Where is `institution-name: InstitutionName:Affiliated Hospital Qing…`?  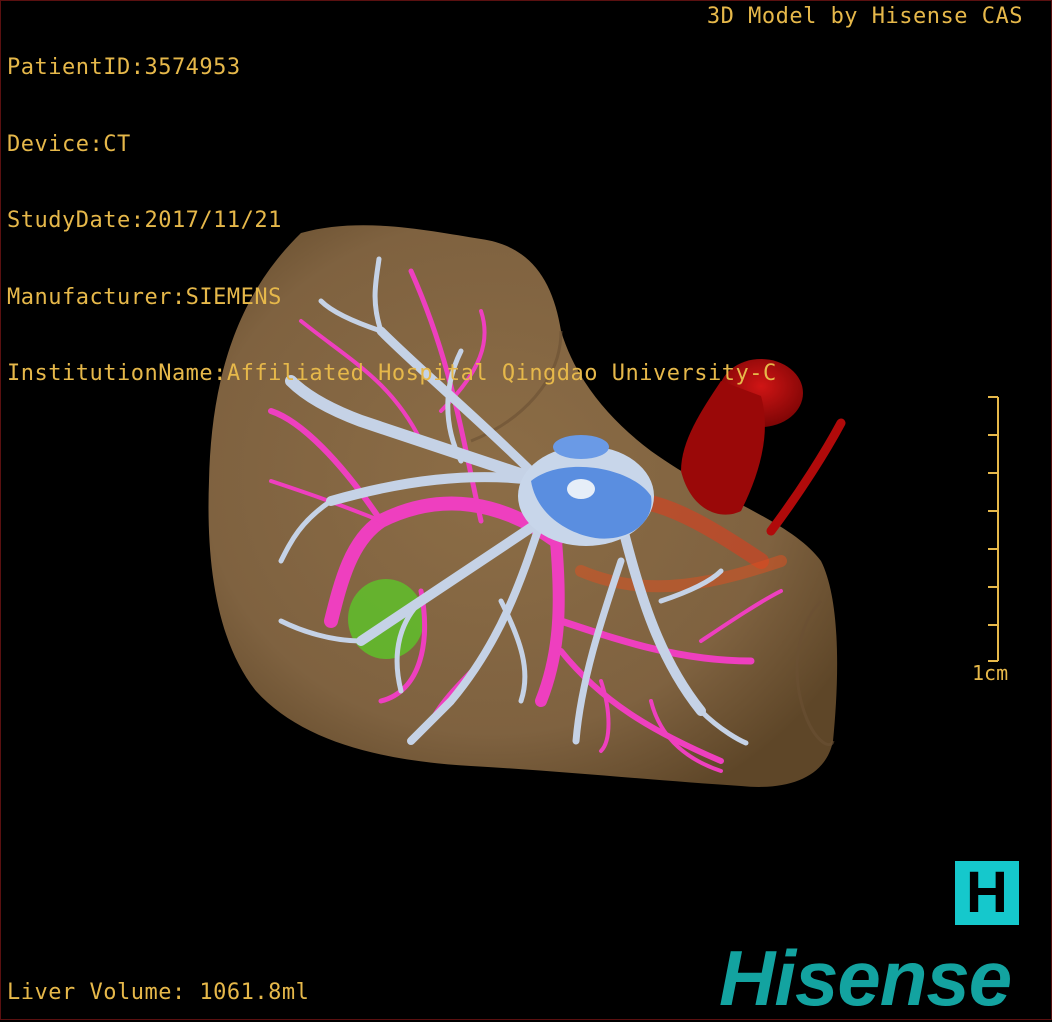 institution-name: InstitutionName:Affiliated Hospital Qing… is located at coordinates (392, 373).